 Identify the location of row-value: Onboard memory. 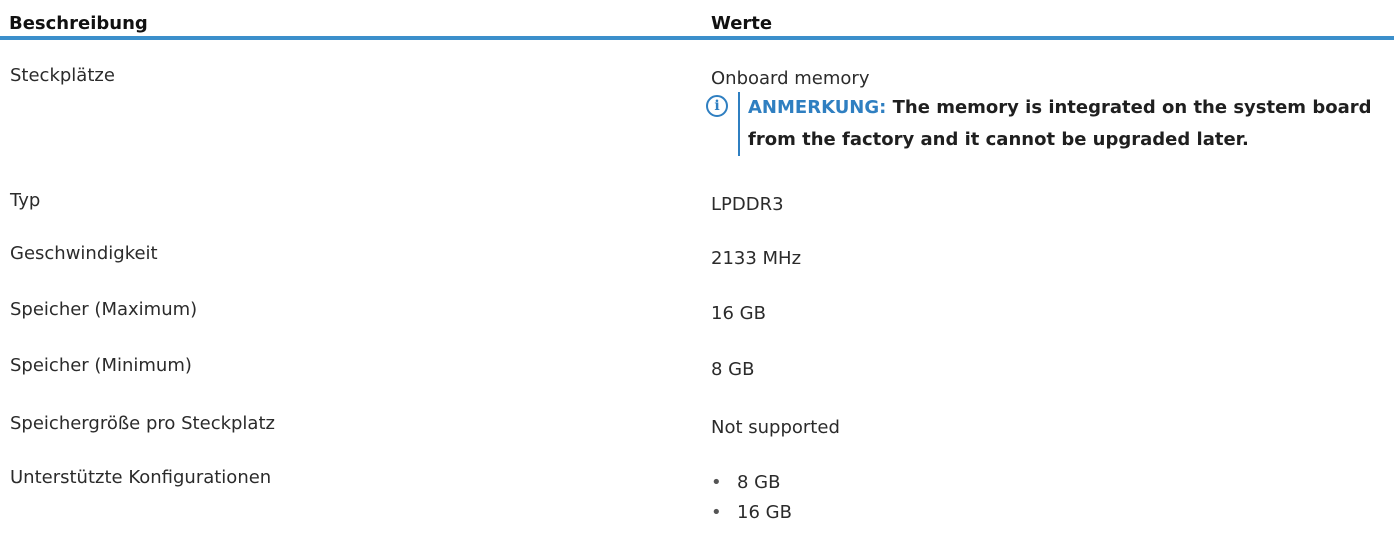
(790, 78).